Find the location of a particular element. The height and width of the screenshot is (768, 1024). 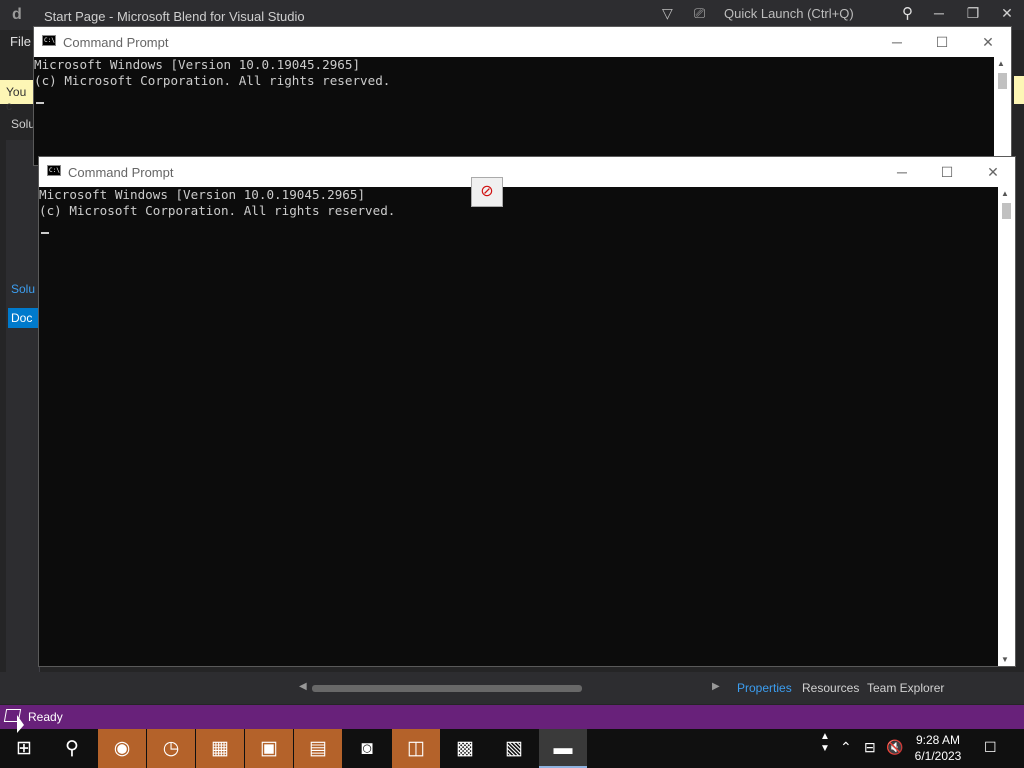

no-entry-icon: ⊘ is located at coordinates (487, 192).